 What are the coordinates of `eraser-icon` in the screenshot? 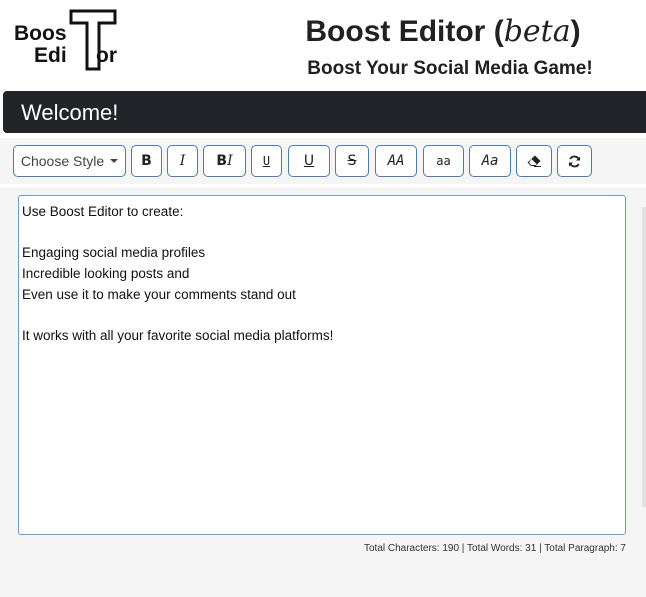 It's located at (534, 161).